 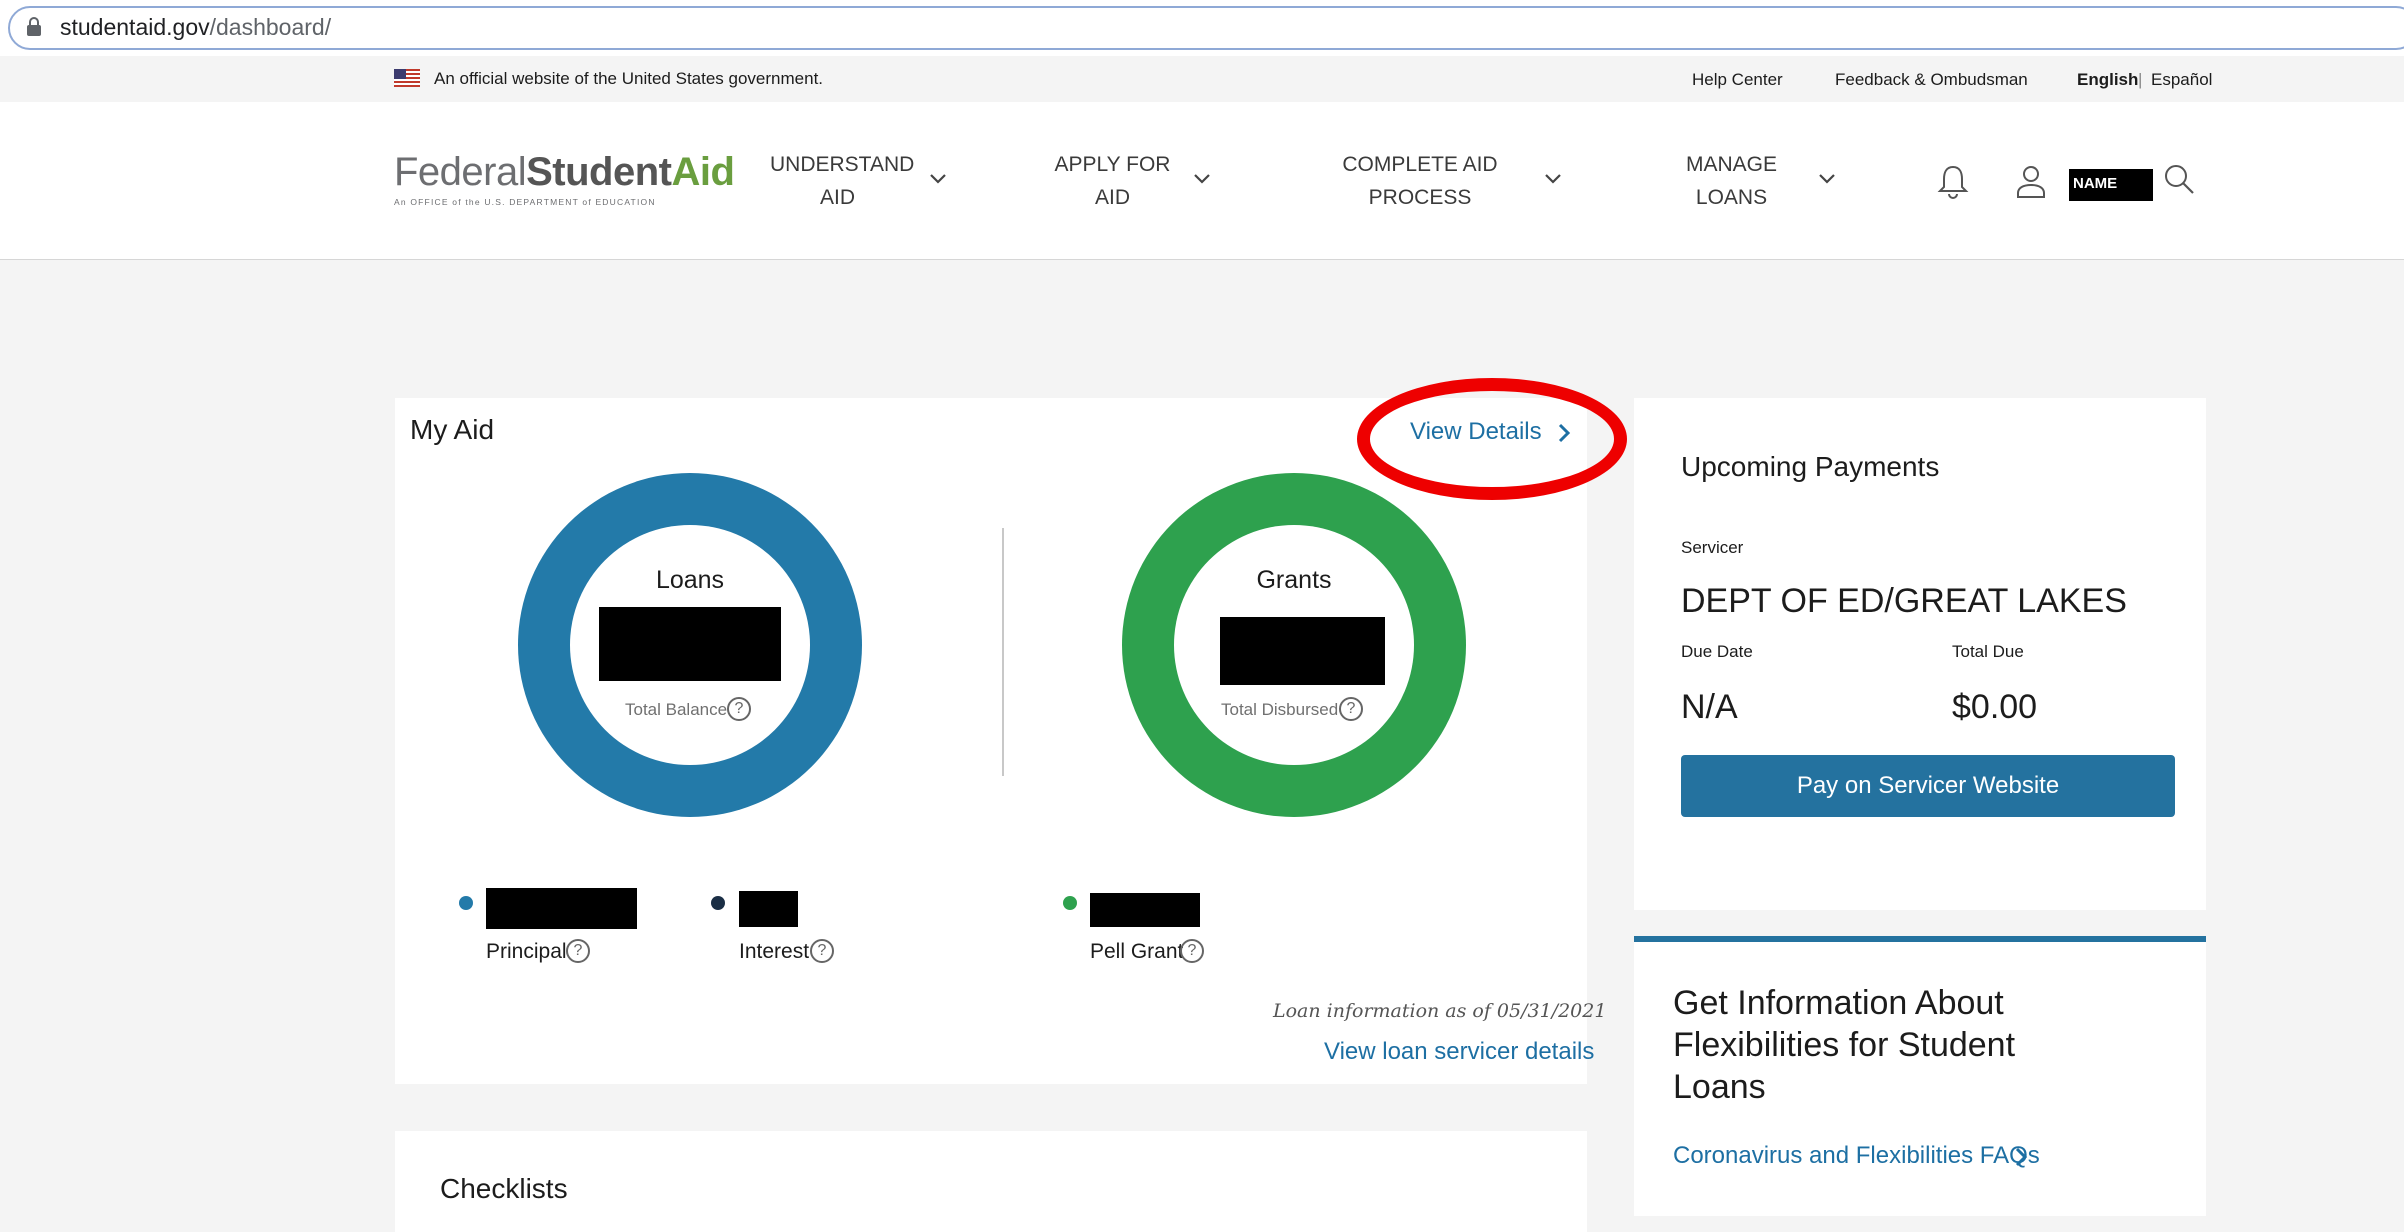 What do you see at coordinates (1440, 1011) in the screenshot?
I see `loan-info-date: Loan information as of 05/31/2021` at bounding box center [1440, 1011].